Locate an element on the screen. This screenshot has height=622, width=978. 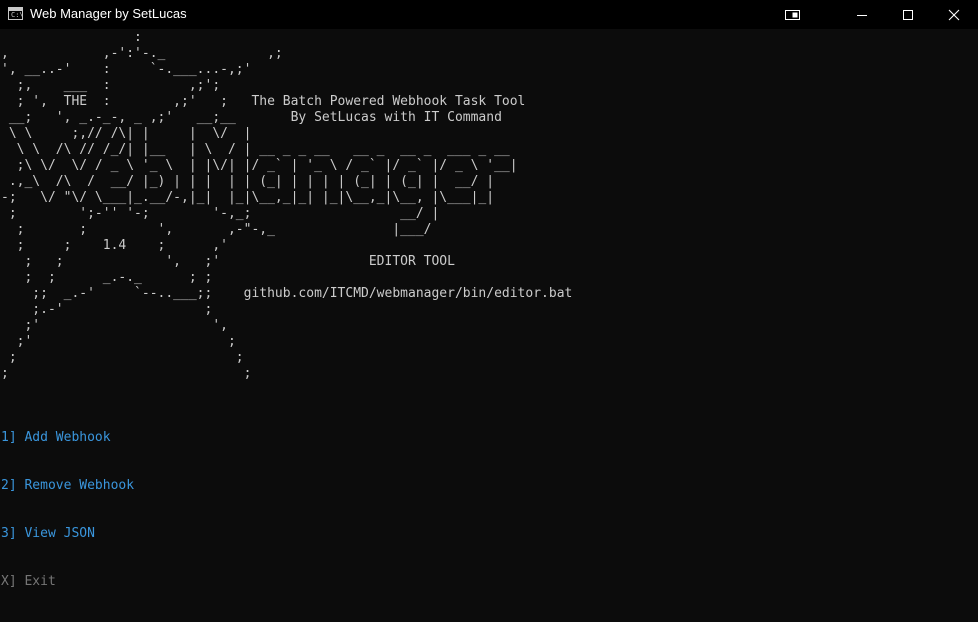
minimize-button is located at coordinates (862, 14).